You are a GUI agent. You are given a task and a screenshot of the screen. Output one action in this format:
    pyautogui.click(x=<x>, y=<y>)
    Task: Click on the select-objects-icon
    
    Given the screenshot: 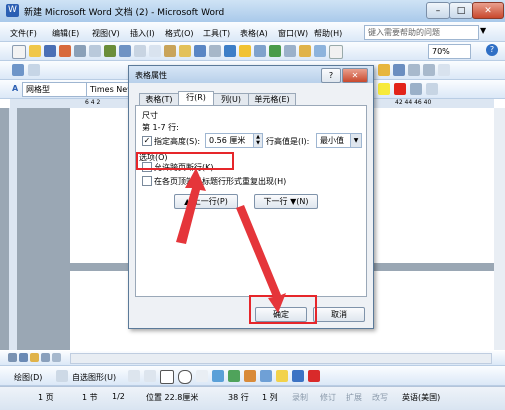 What is the action you would take?
    pyautogui.click(x=62, y=376)
    